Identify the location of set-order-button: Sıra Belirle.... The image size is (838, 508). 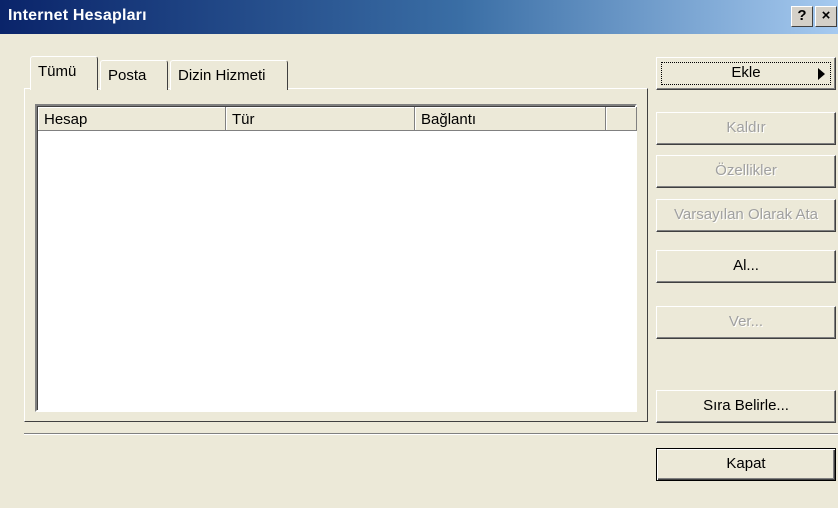
(746, 406).